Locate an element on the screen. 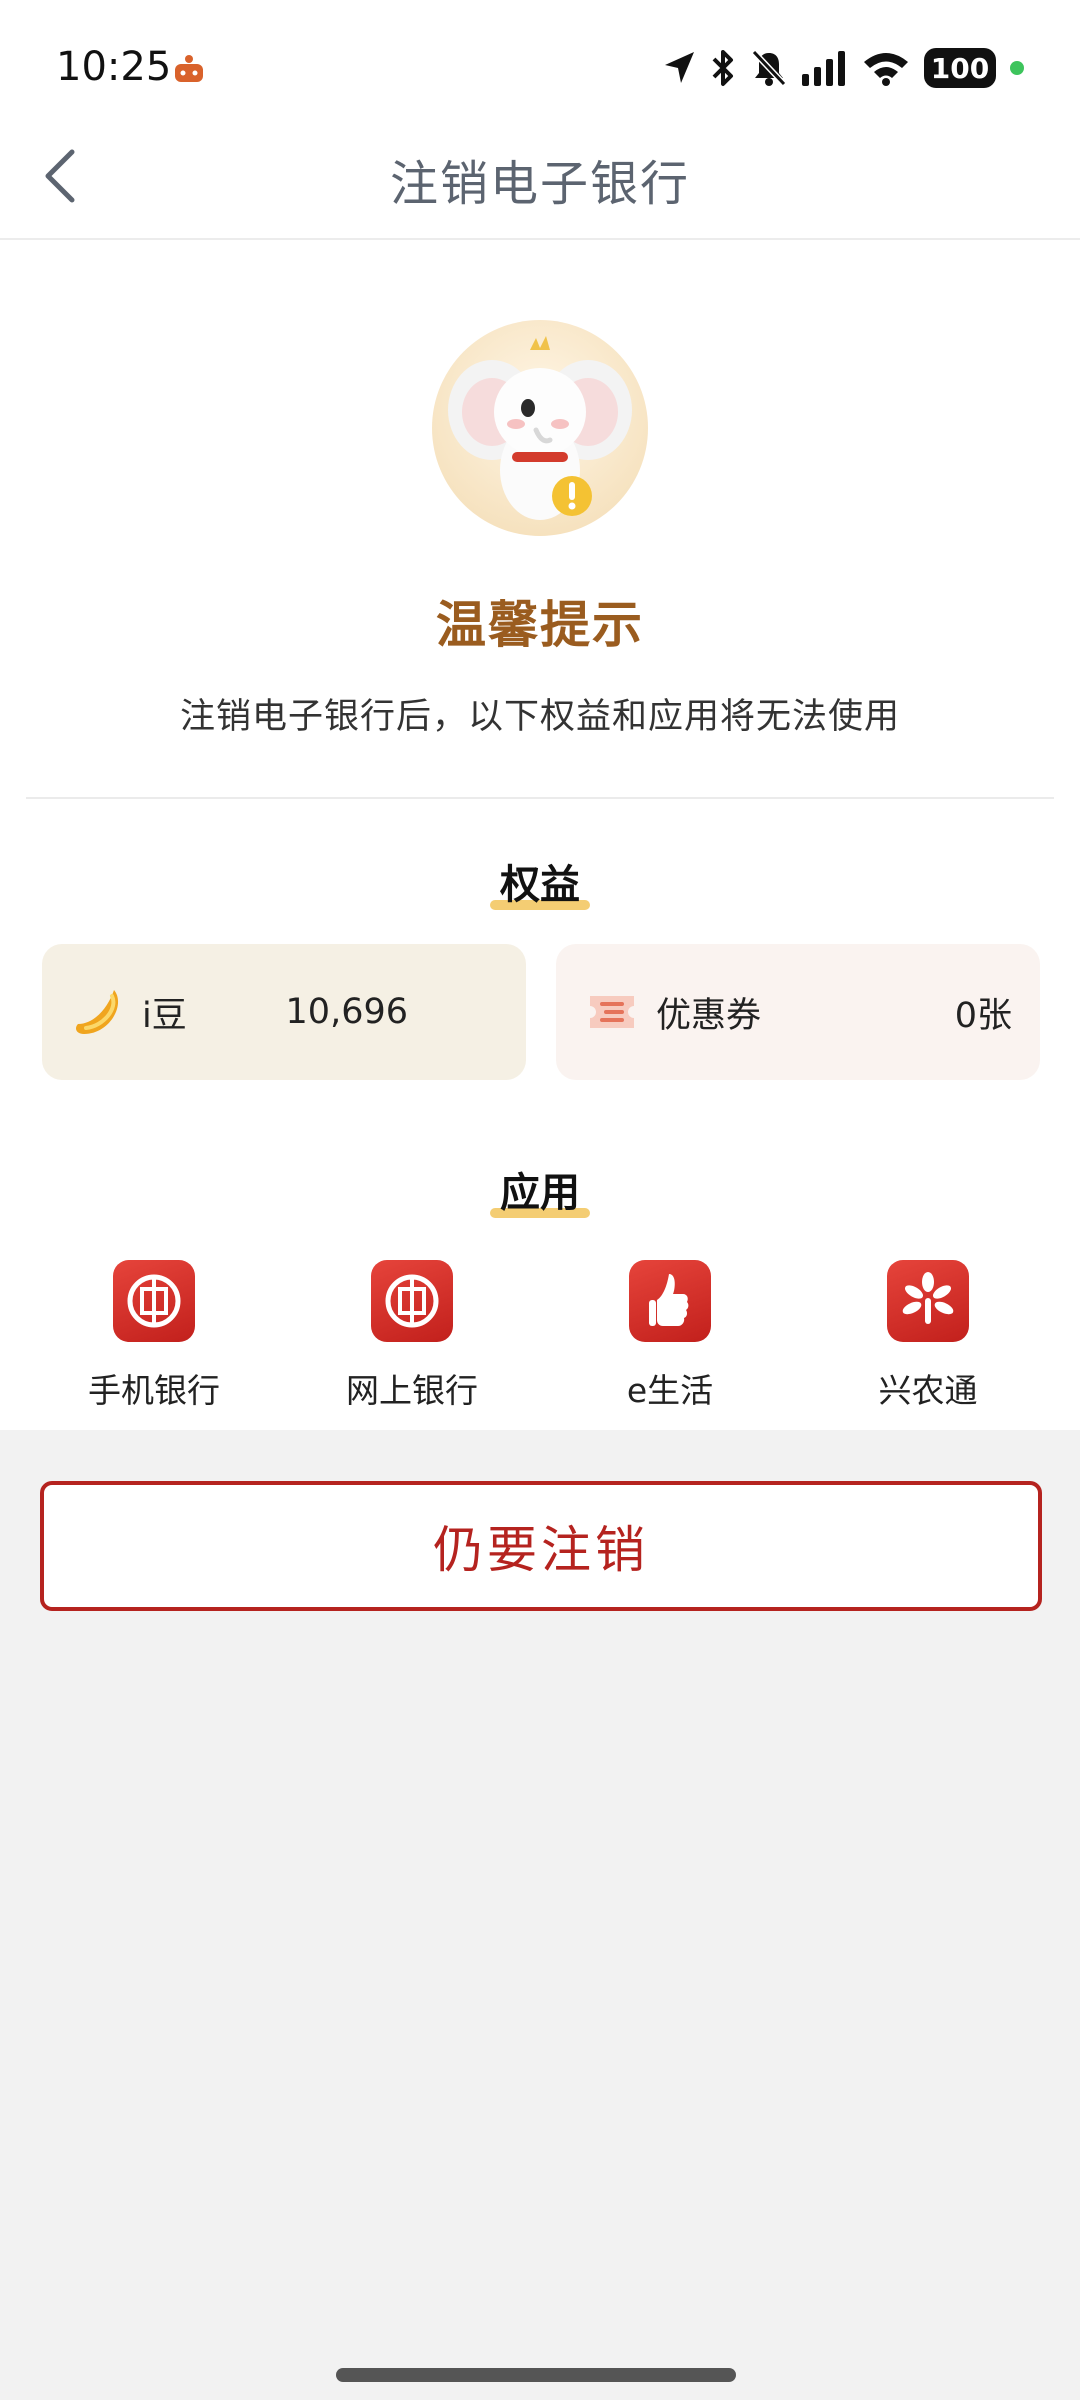 Image resolution: width=1080 pixels, height=2400 pixels. location-icon is located at coordinates (679, 67).